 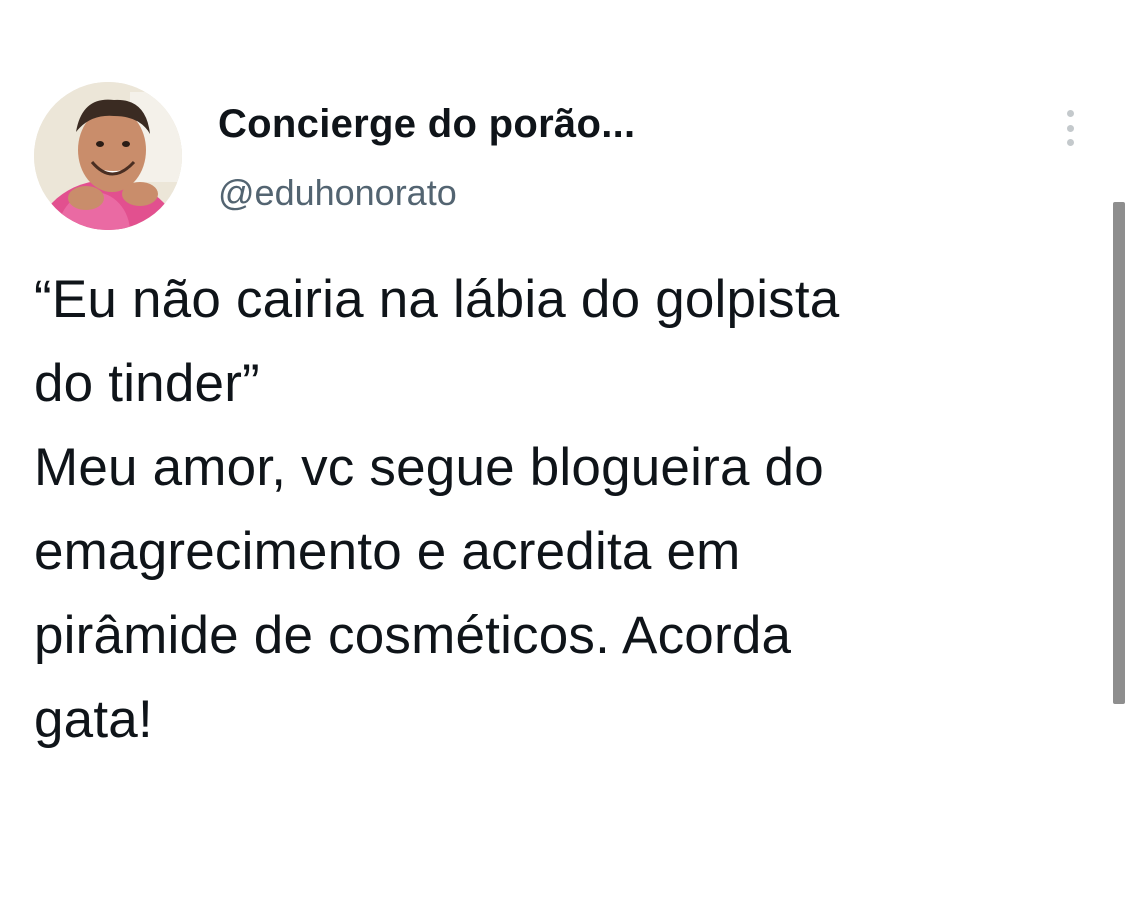 What do you see at coordinates (108, 156) in the screenshot?
I see `avatar` at bounding box center [108, 156].